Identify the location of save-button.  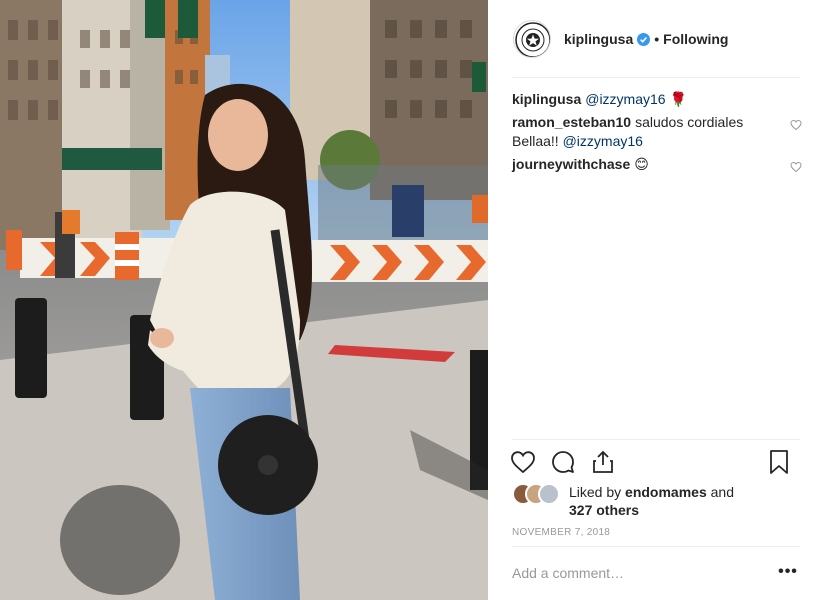
(780, 463).